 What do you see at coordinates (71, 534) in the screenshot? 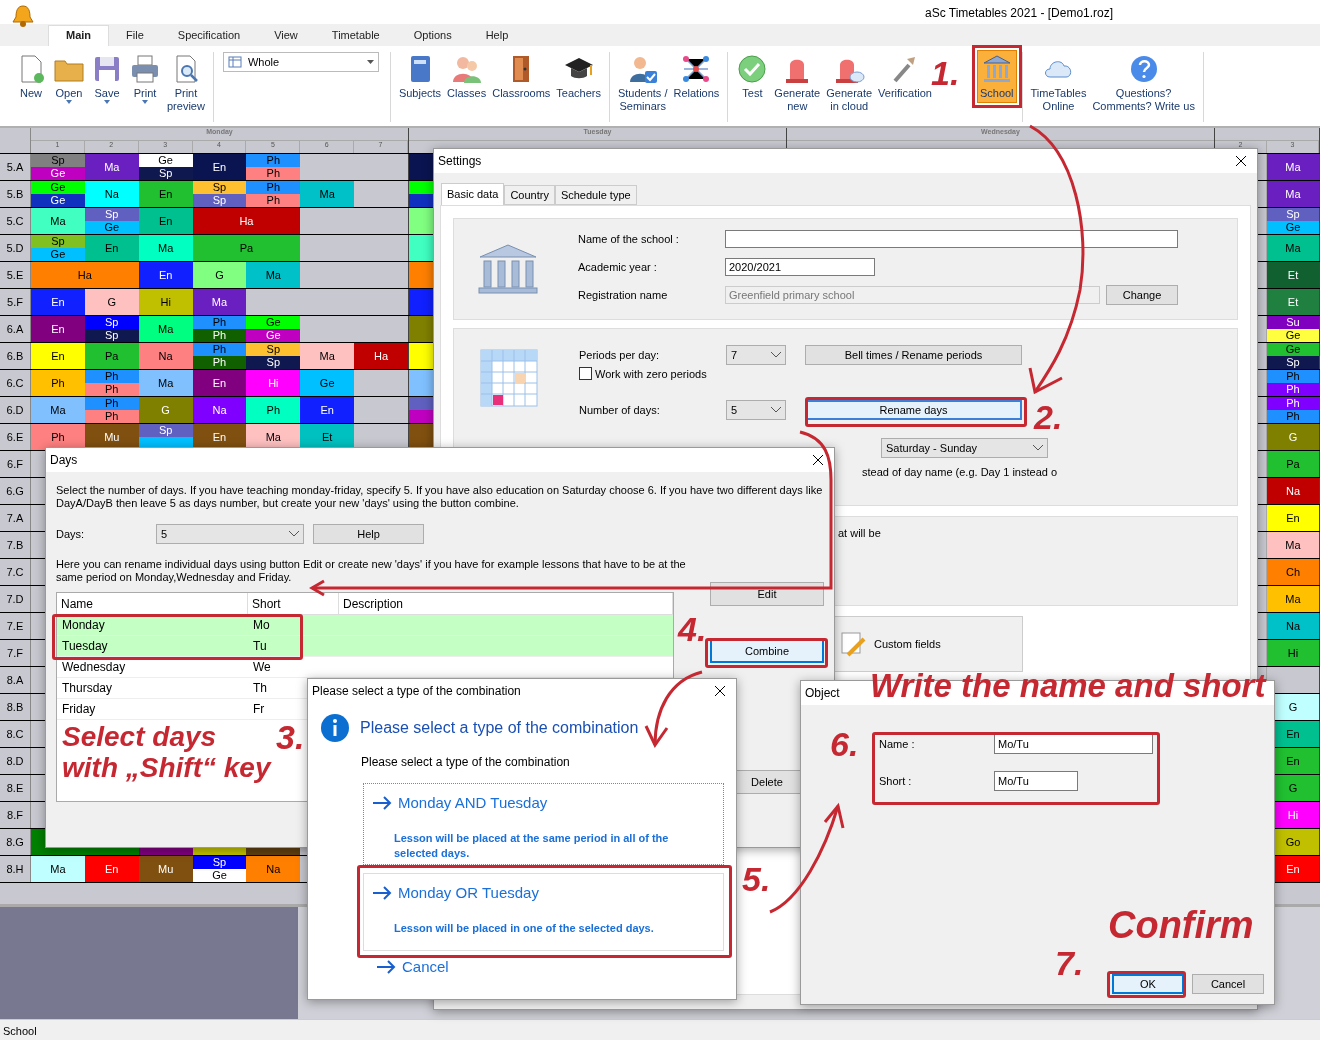
I see `field-label: Days:` at bounding box center [71, 534].